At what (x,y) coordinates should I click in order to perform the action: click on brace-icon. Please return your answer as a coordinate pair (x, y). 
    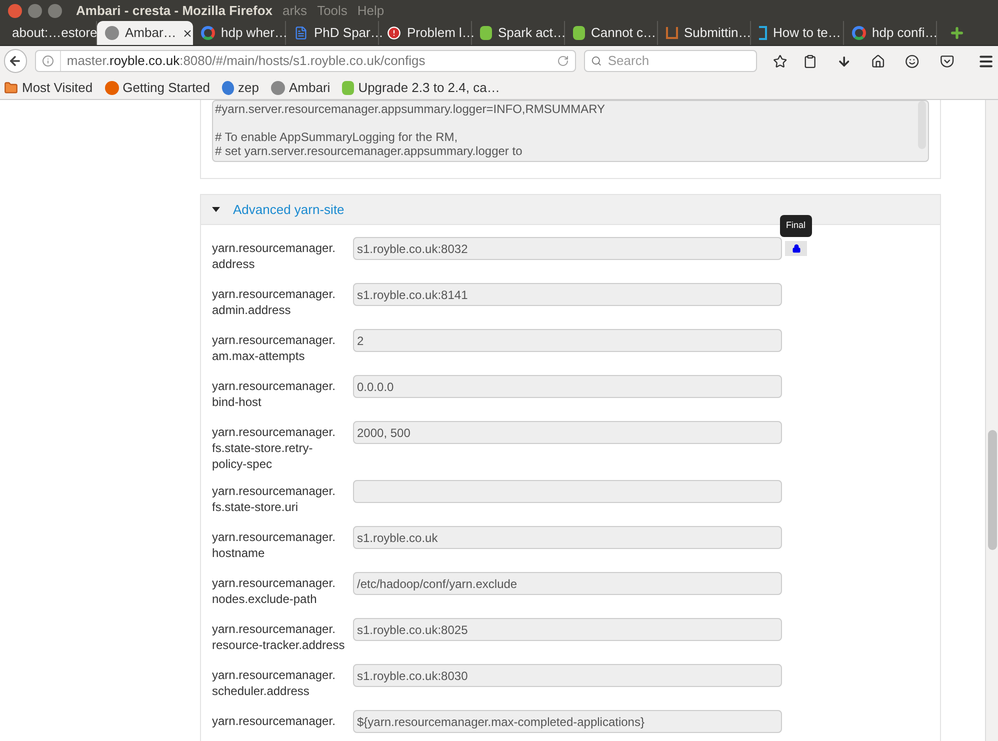
    Looking at the image, I should click on (763, 33).